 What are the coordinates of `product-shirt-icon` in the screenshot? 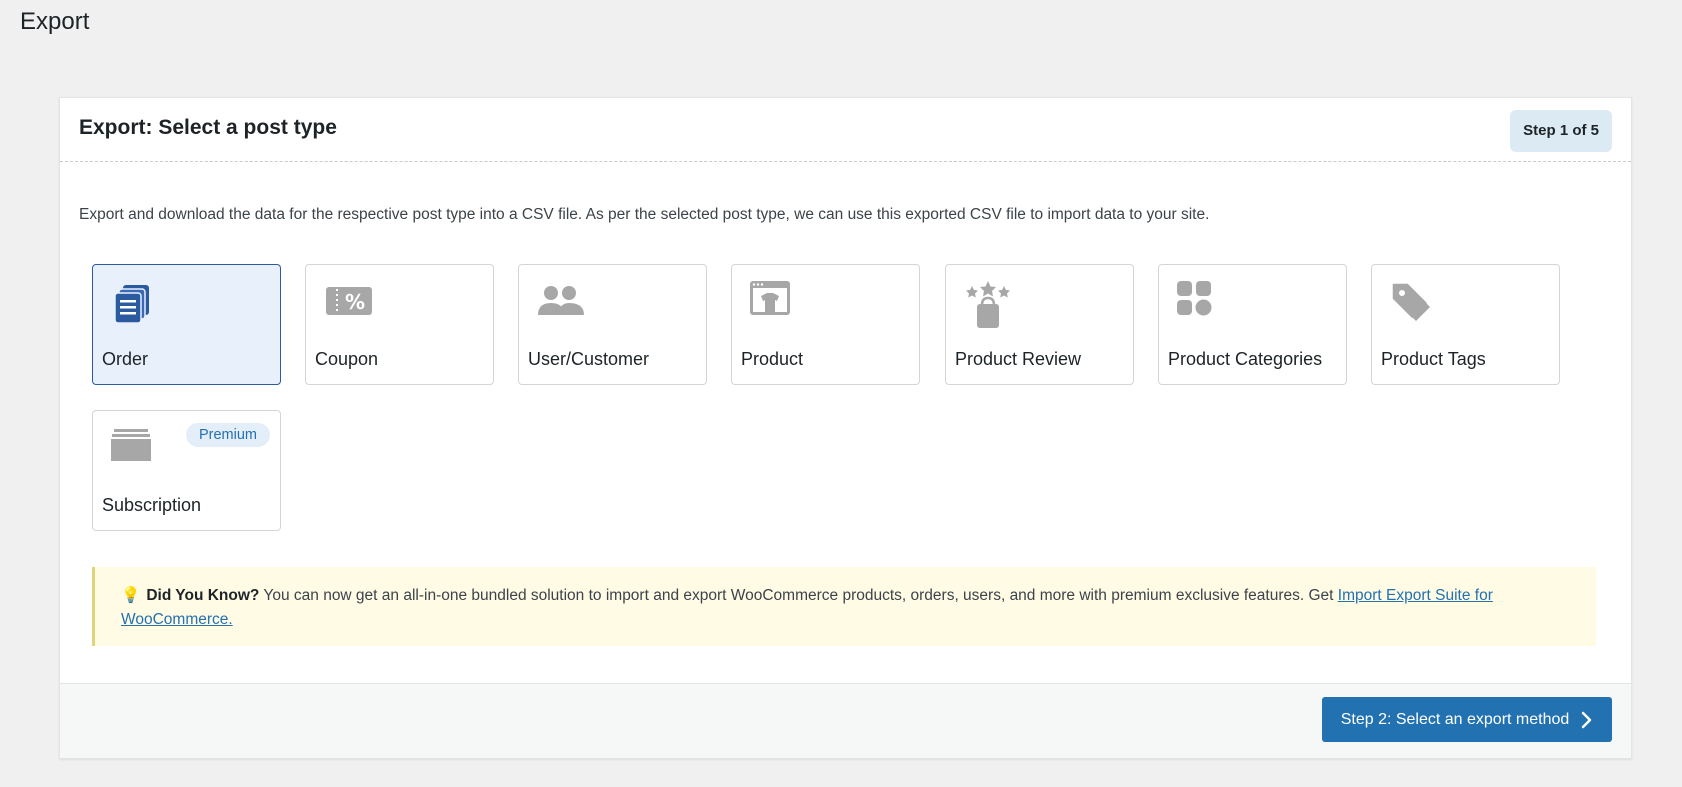 It's located at (770, 298).